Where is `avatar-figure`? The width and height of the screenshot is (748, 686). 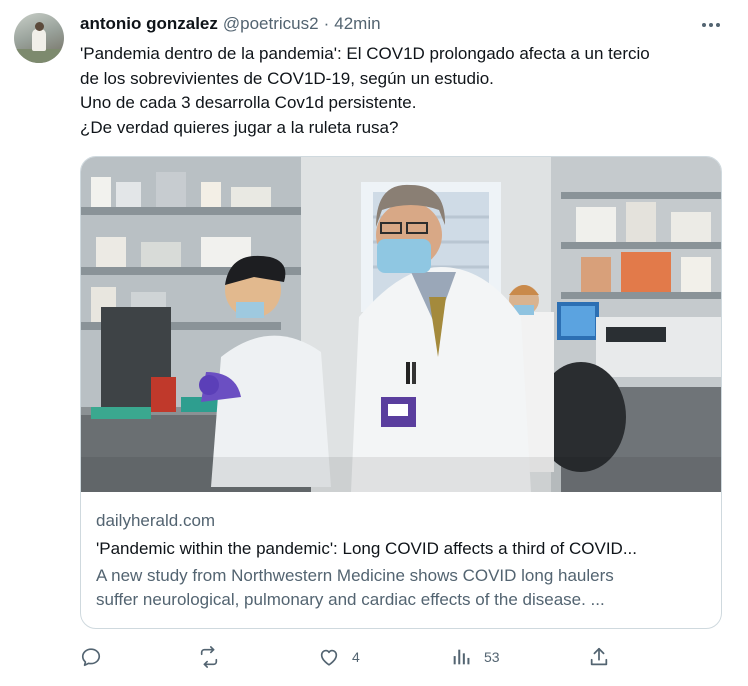
avatar-figure is located at coordinates (39, 40).